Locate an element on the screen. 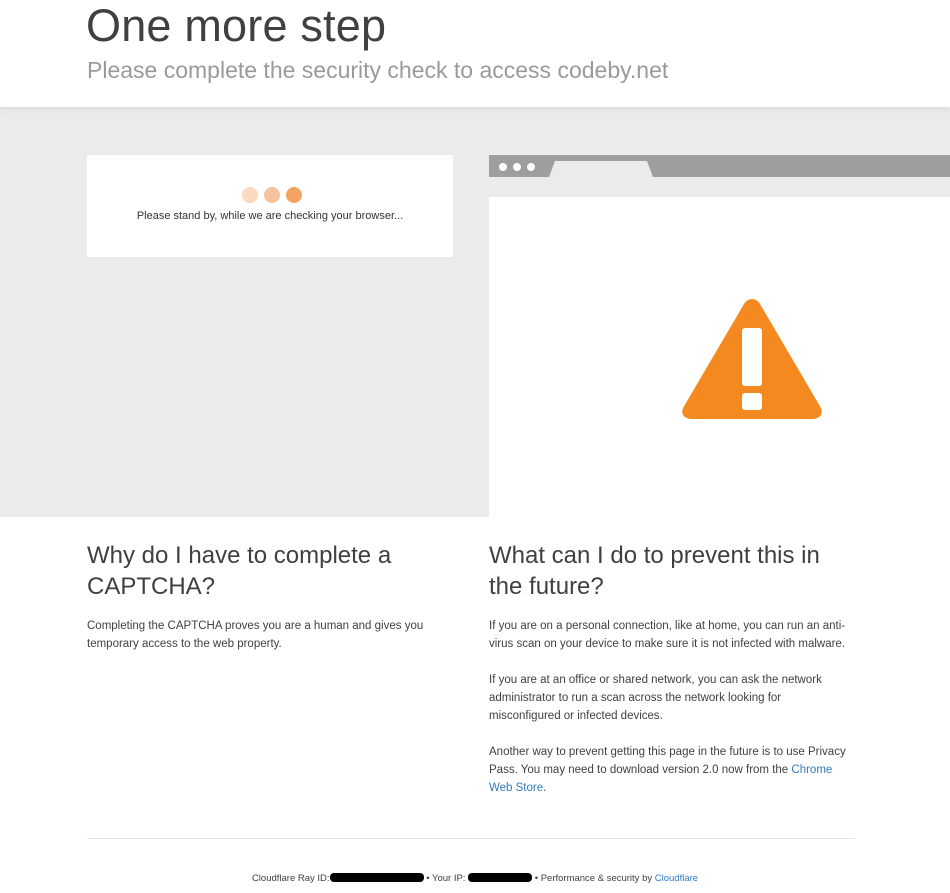  browser-titlebar is located at coordinates (719, 166).